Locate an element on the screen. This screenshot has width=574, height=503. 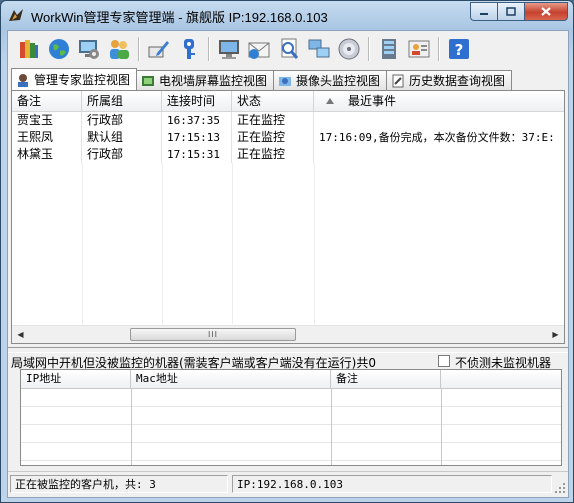
edit-button is located at coordinates (159, 49).